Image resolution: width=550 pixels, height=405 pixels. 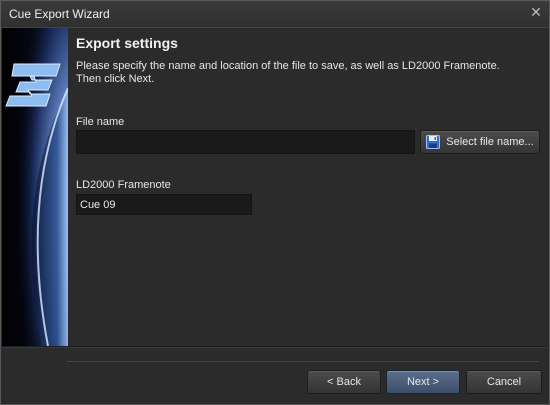 What do you see at coordinates (59, 14) in the screenshot?
I see `window-title: Cue Export Wizard` at bounding box center [59, 14].